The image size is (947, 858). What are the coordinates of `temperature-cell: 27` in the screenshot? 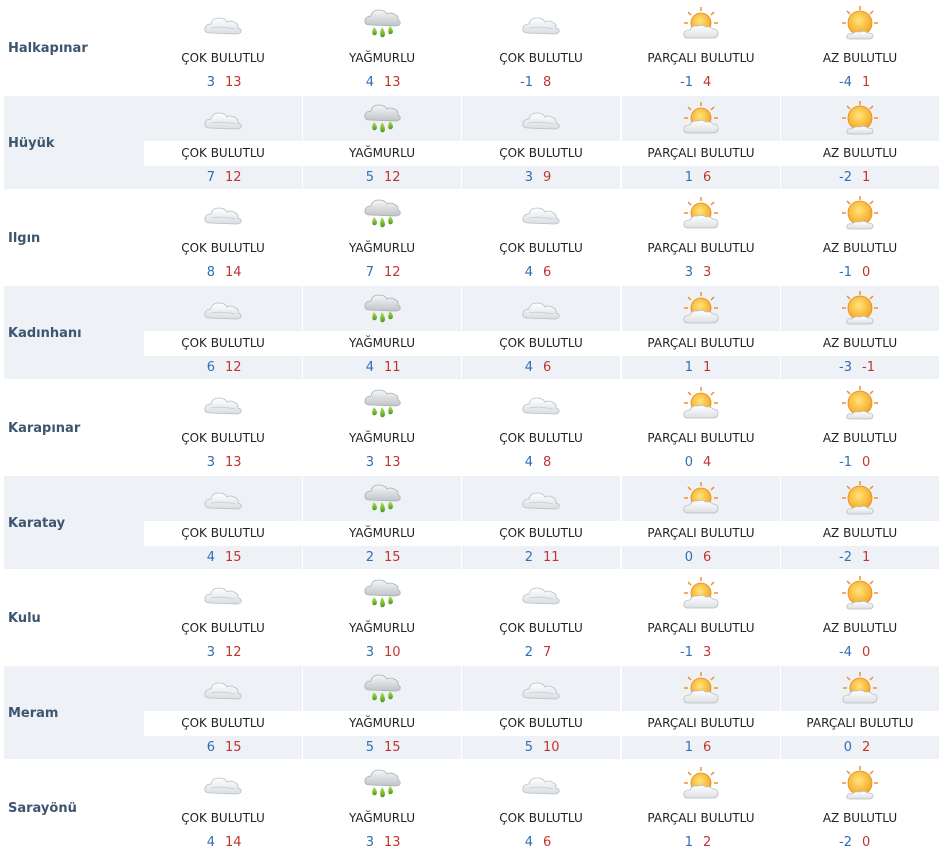 It's located at (541, 652).